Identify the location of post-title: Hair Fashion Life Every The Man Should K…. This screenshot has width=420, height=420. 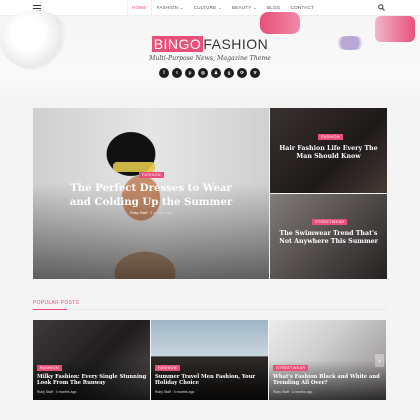
(328, 153).